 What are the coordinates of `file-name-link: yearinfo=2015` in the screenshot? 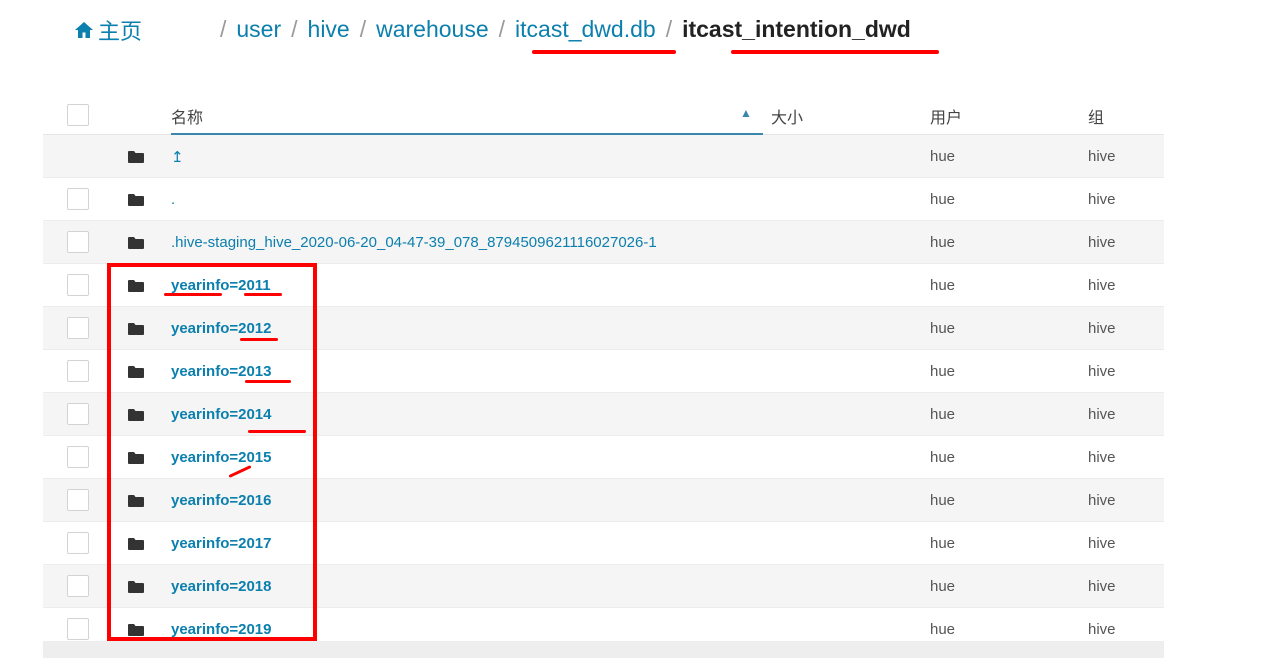 It's located at (221, 457).